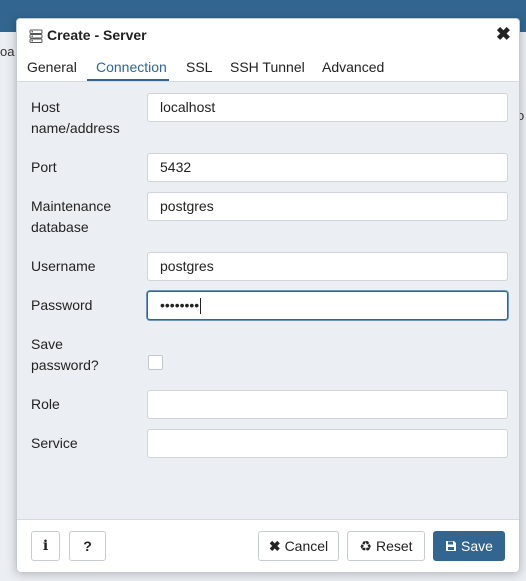  I want to click on password-label: Password, so click(62, 305).